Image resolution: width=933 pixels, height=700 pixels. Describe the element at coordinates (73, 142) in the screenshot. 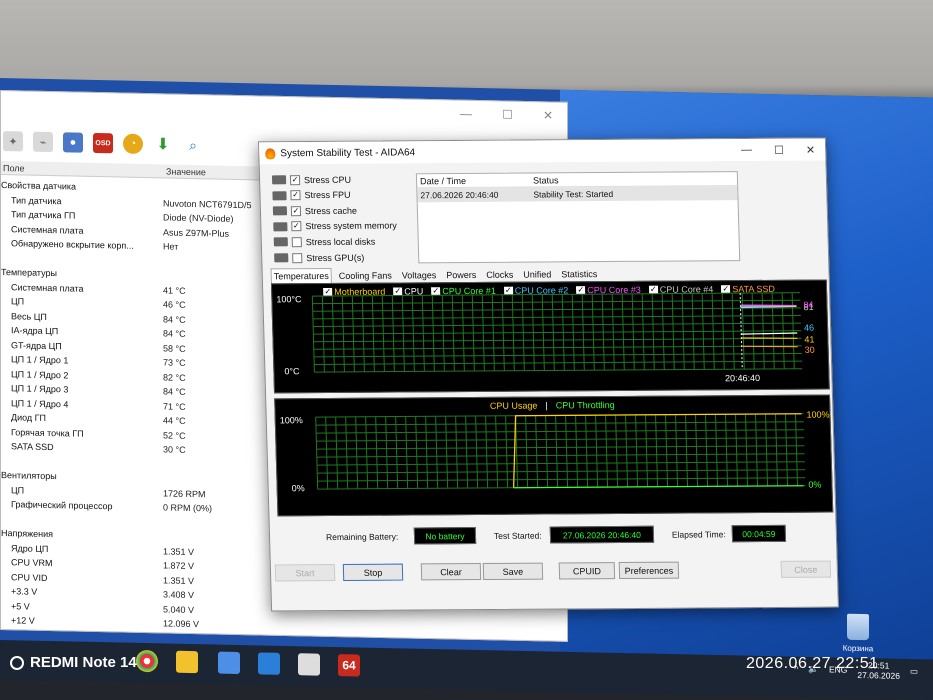

I see `users-icon: ●` at that location.